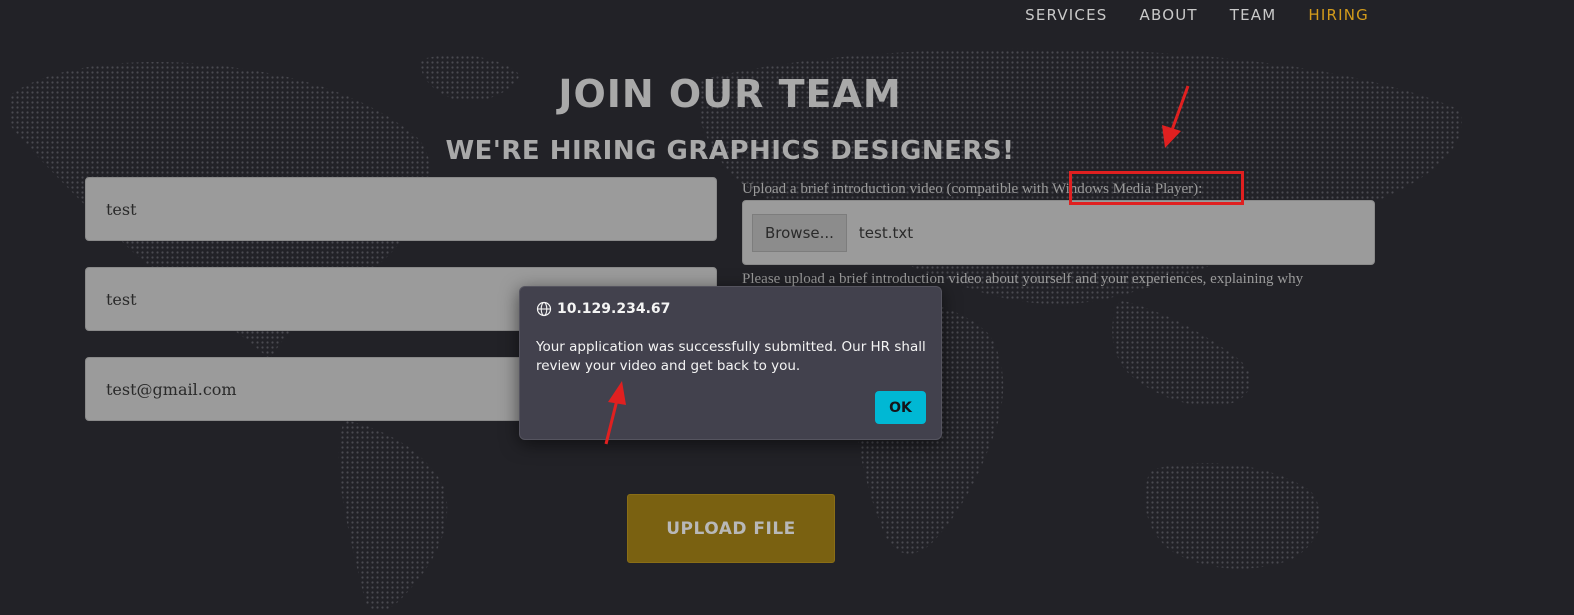  I want to click on selected-file-name: test.txt, so click(886, 232).